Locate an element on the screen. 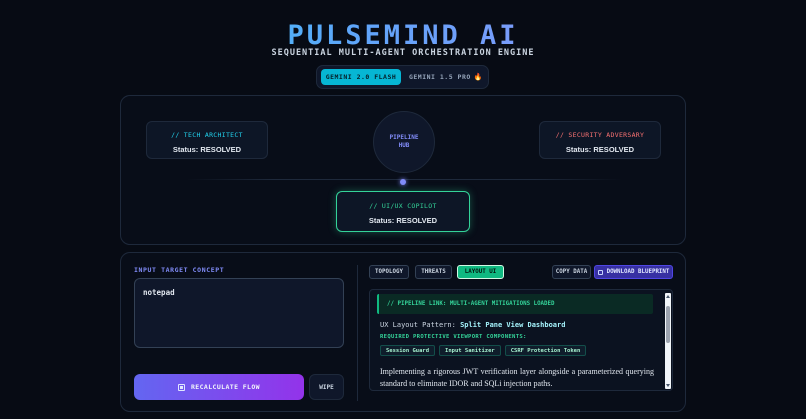 Image resolution: width=806 pixels, height=419 pixels. output-scrollbar is located at coordinates (668, 341).